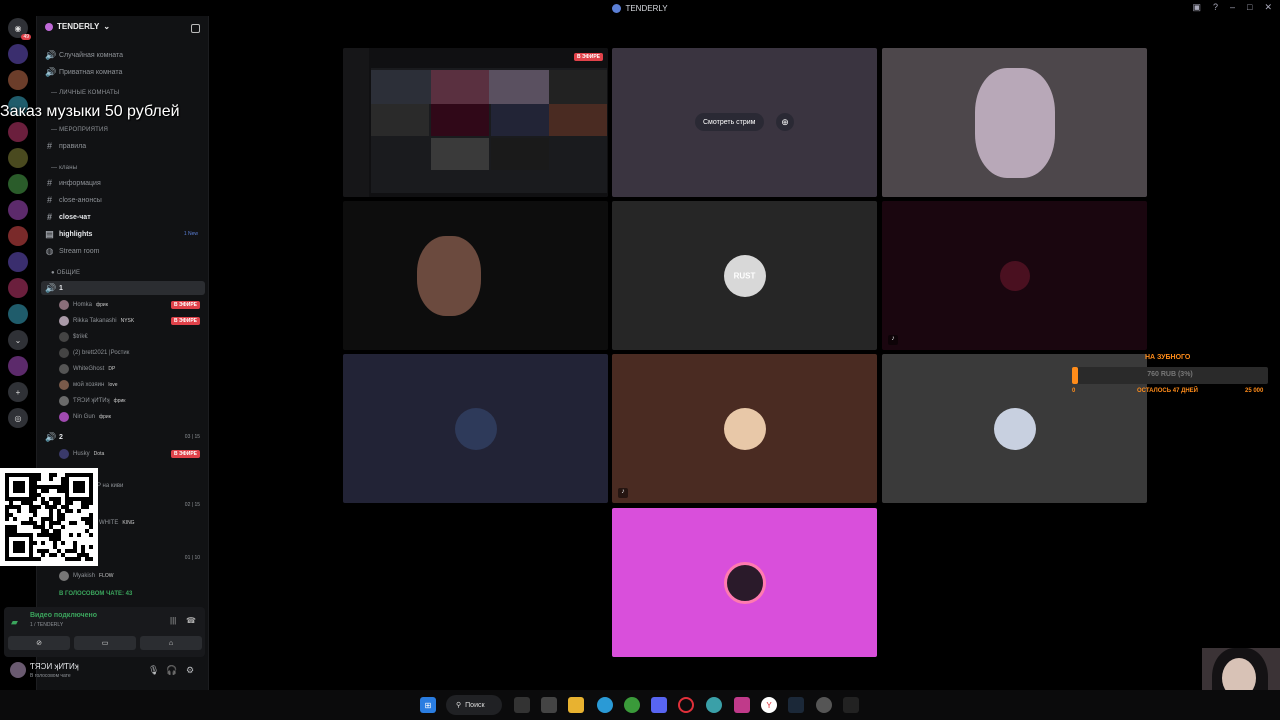  Describe the element at coordinates (171, 670) in the screenshot. I see `headphones-icon: 🎧` at that location.